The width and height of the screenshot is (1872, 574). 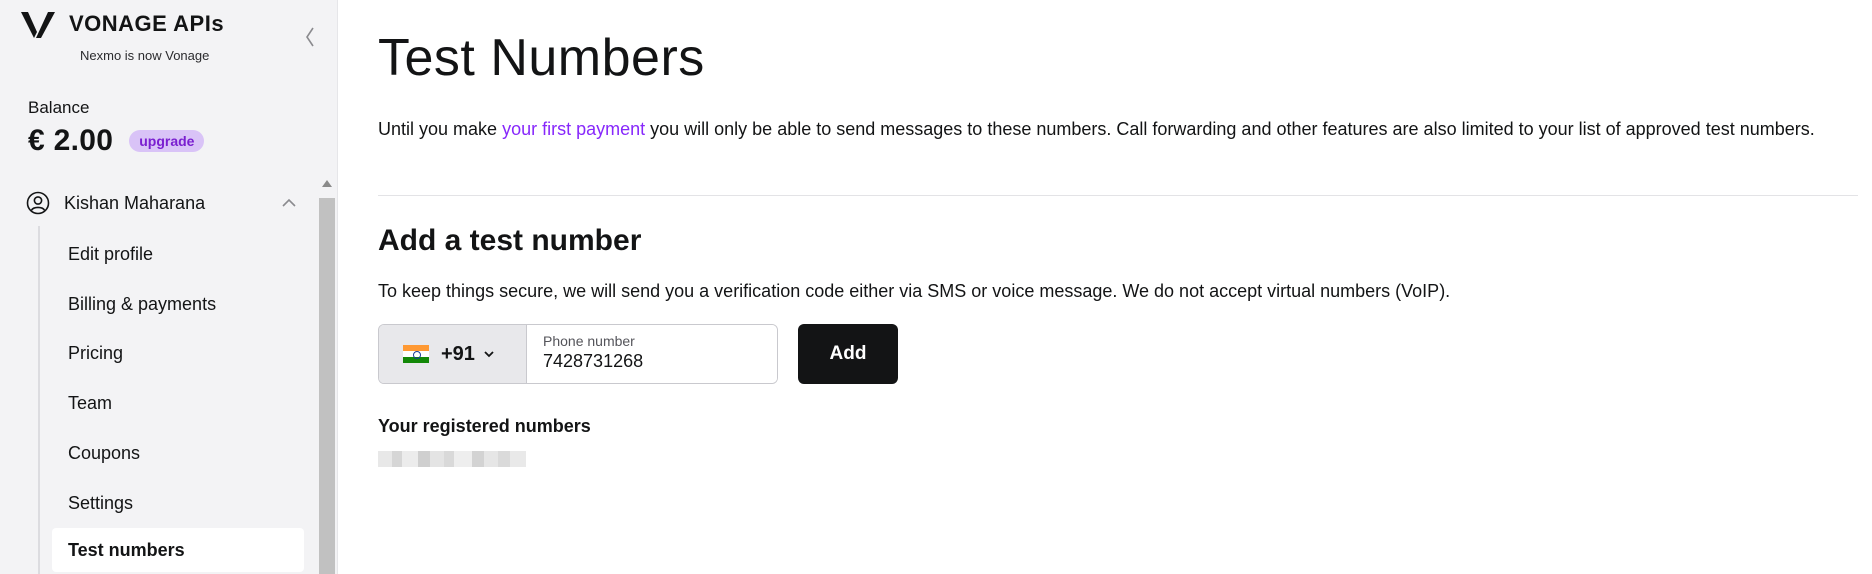 I want to click on add-button: Add, so click(x=848, y=354).